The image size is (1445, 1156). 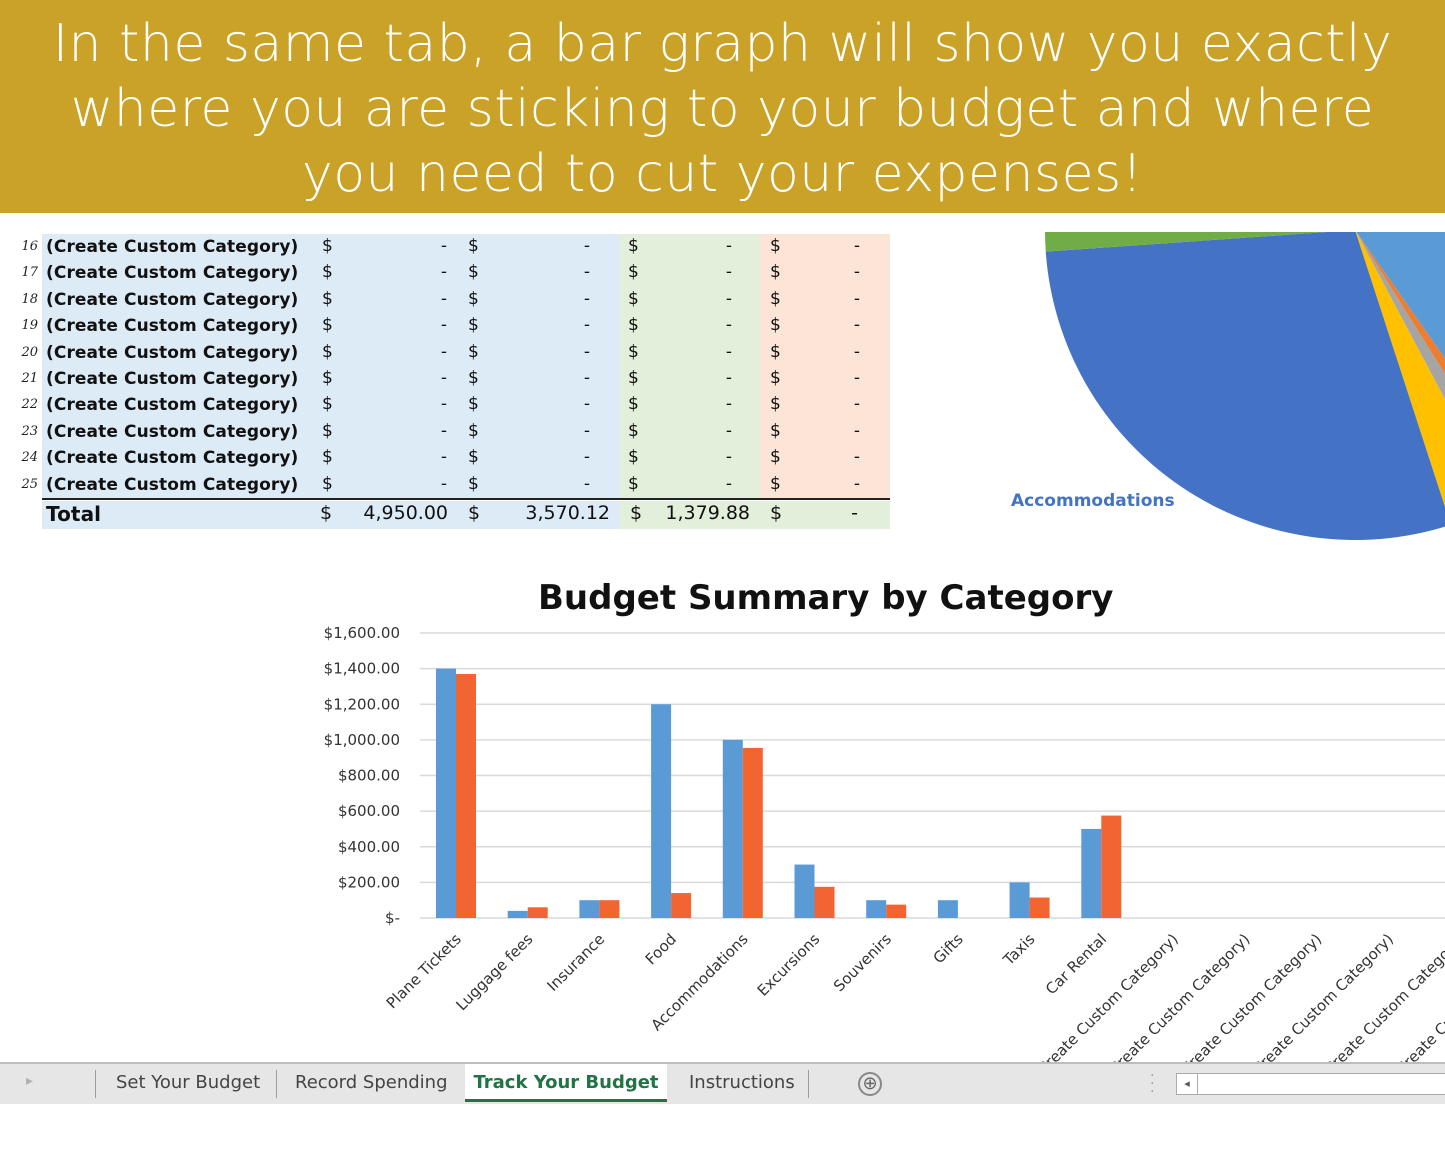 What do you see at coordinates (1310, 1084) in the screenshot?
I see `horizontal-scrollbar: ◂` at bounding box center [1310, 1084].